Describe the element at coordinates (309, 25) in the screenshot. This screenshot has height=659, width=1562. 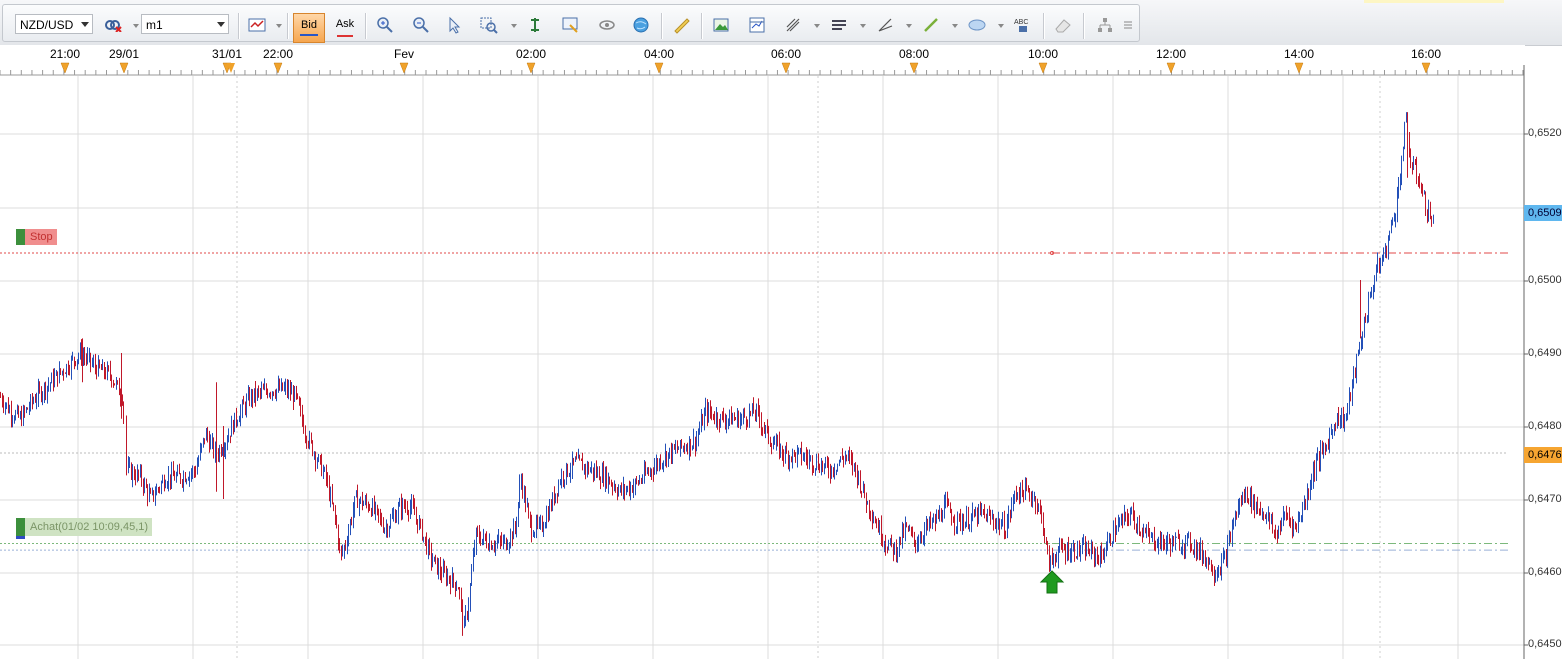
I see `bid-label: Bid` at that location.